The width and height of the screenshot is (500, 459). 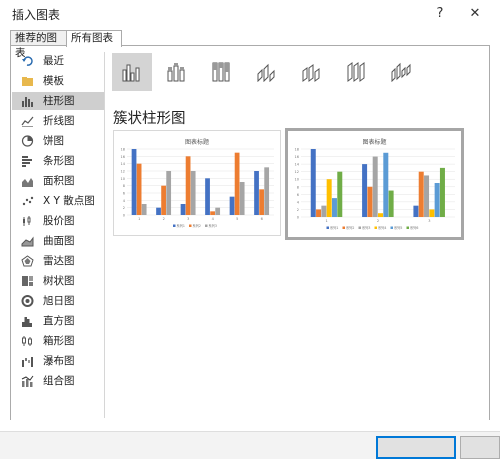 I want to click on sidebar-item-label: 组合图, so click(x=59, y=381).